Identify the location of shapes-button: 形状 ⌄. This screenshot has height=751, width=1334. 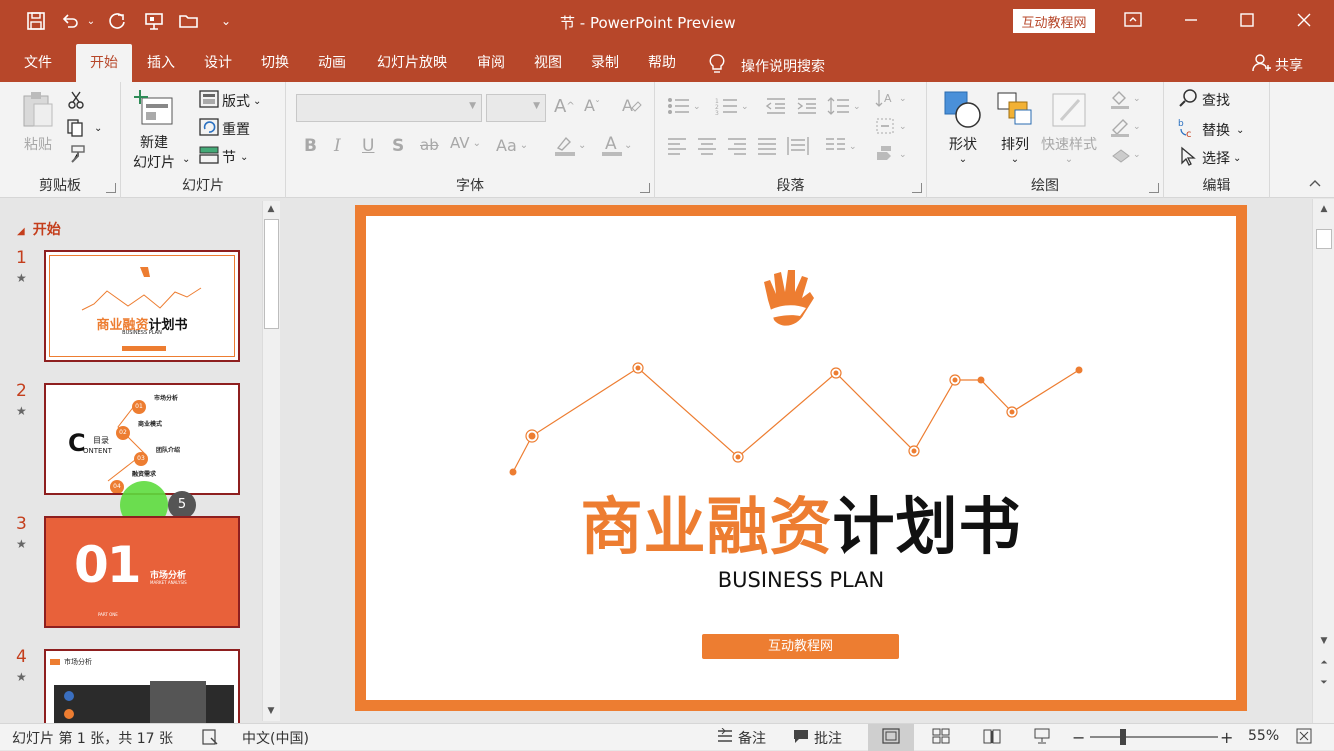
(963, 127).